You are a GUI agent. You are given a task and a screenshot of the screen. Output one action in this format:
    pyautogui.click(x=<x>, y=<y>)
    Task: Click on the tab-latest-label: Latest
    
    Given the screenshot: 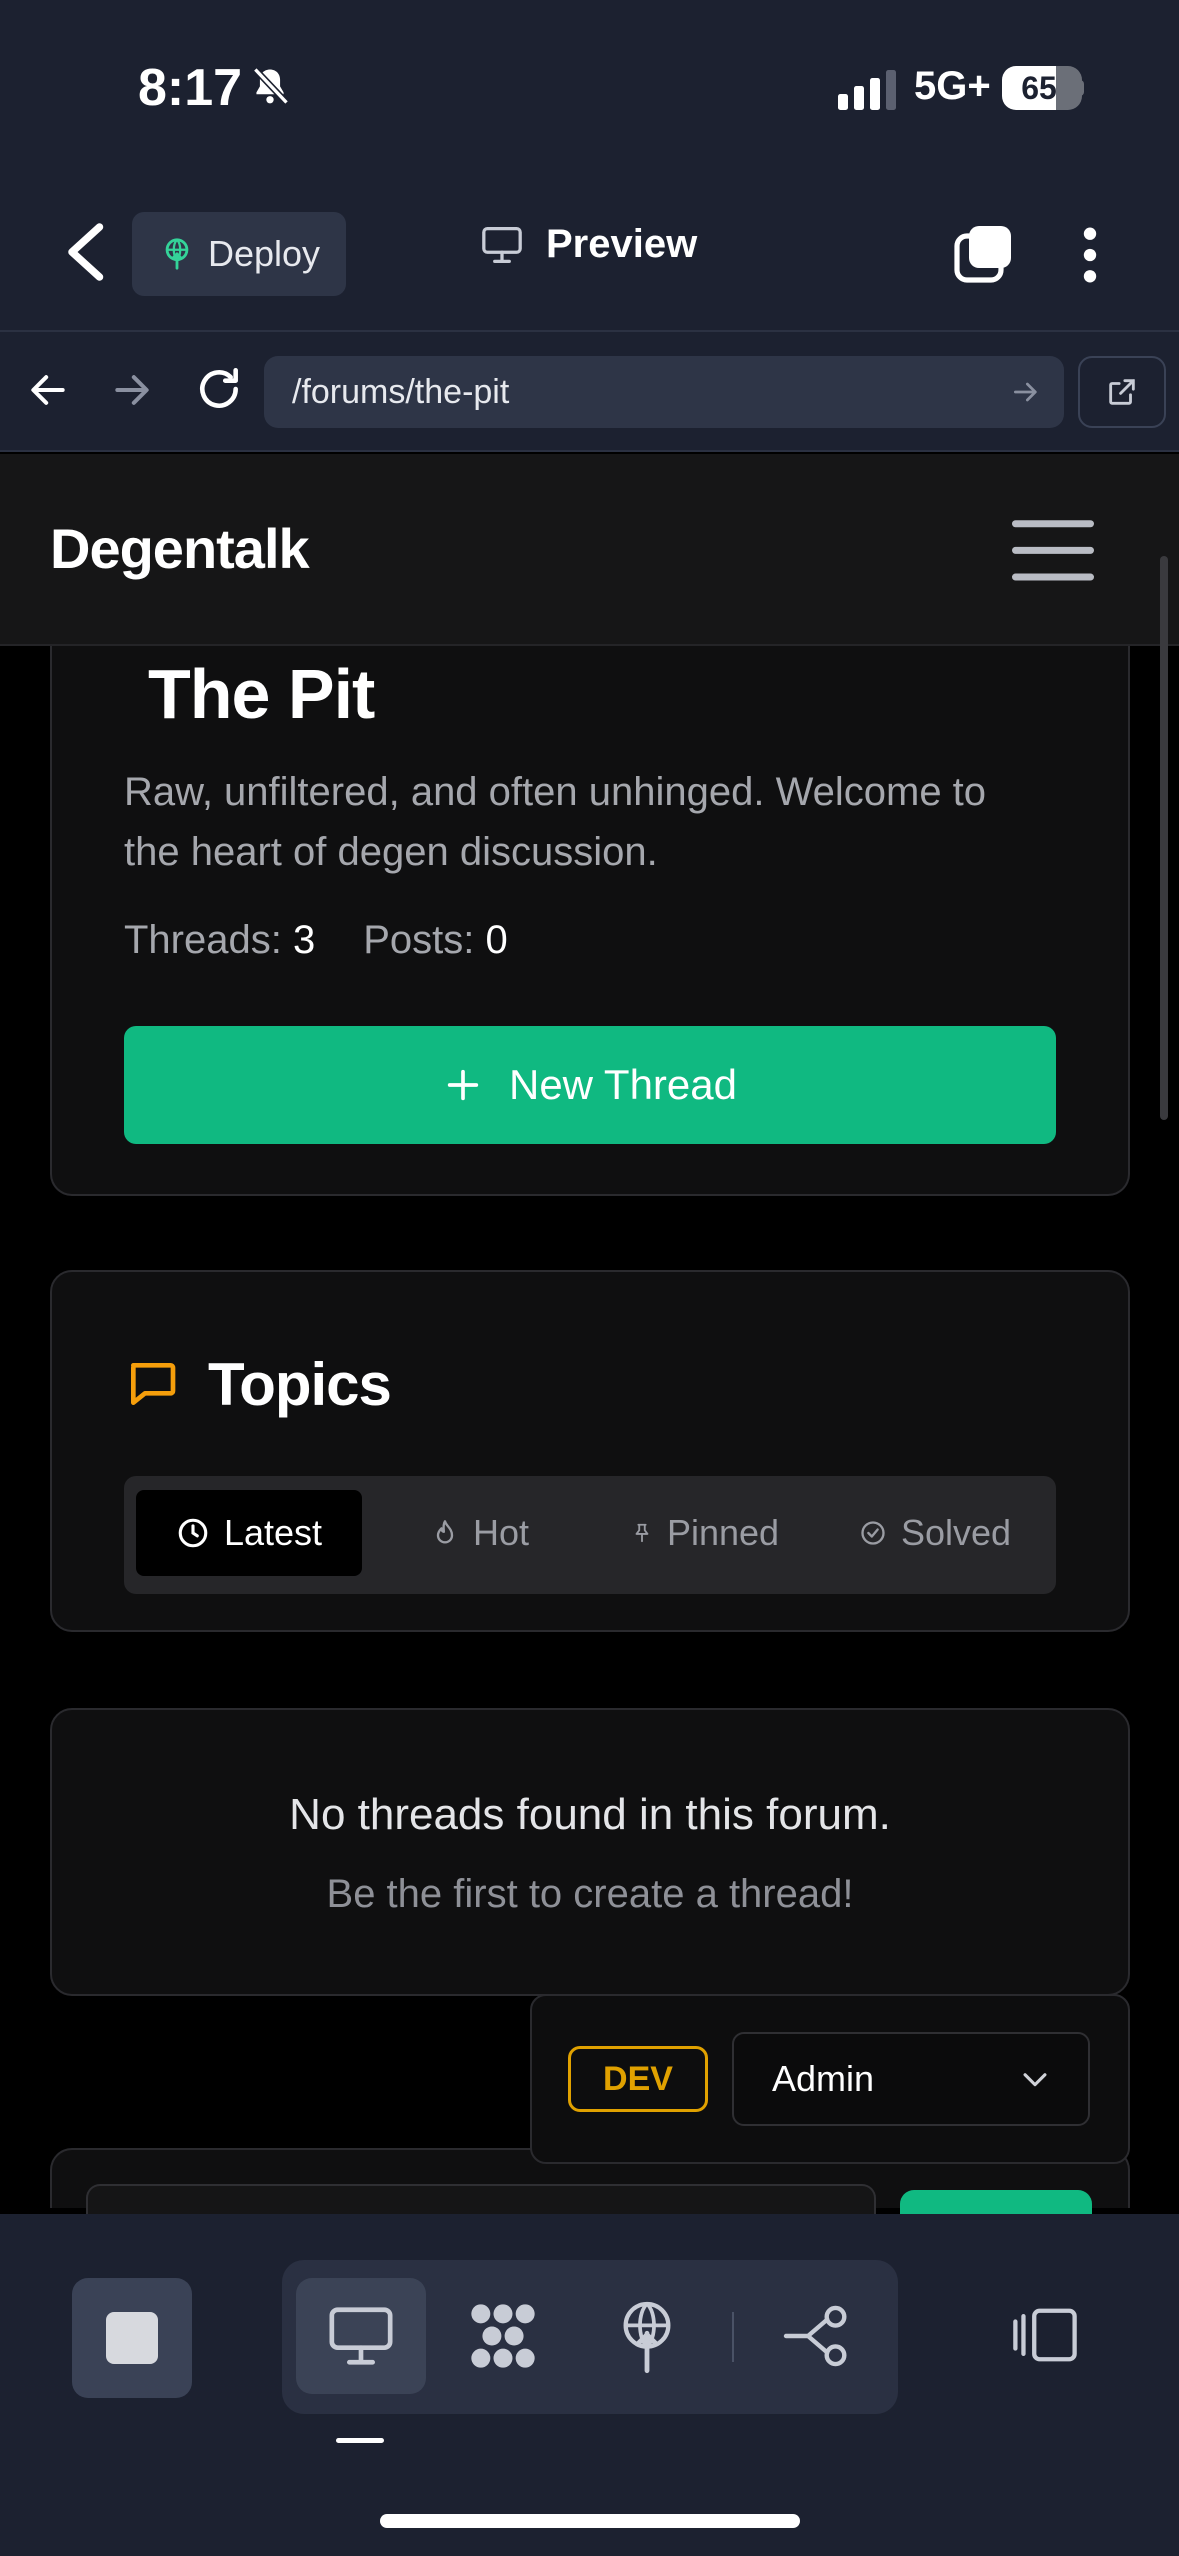 What is the action you would take?
    pyautogui.click(x=273, y=1532)
    